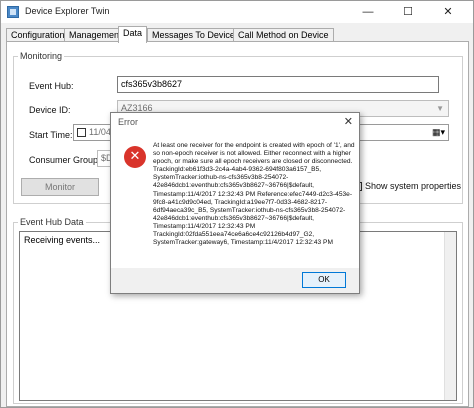  What do you see at coordinates (368, 12) in the screenshot?
I see `minimize-button: —` at bounding box center [368, 12].